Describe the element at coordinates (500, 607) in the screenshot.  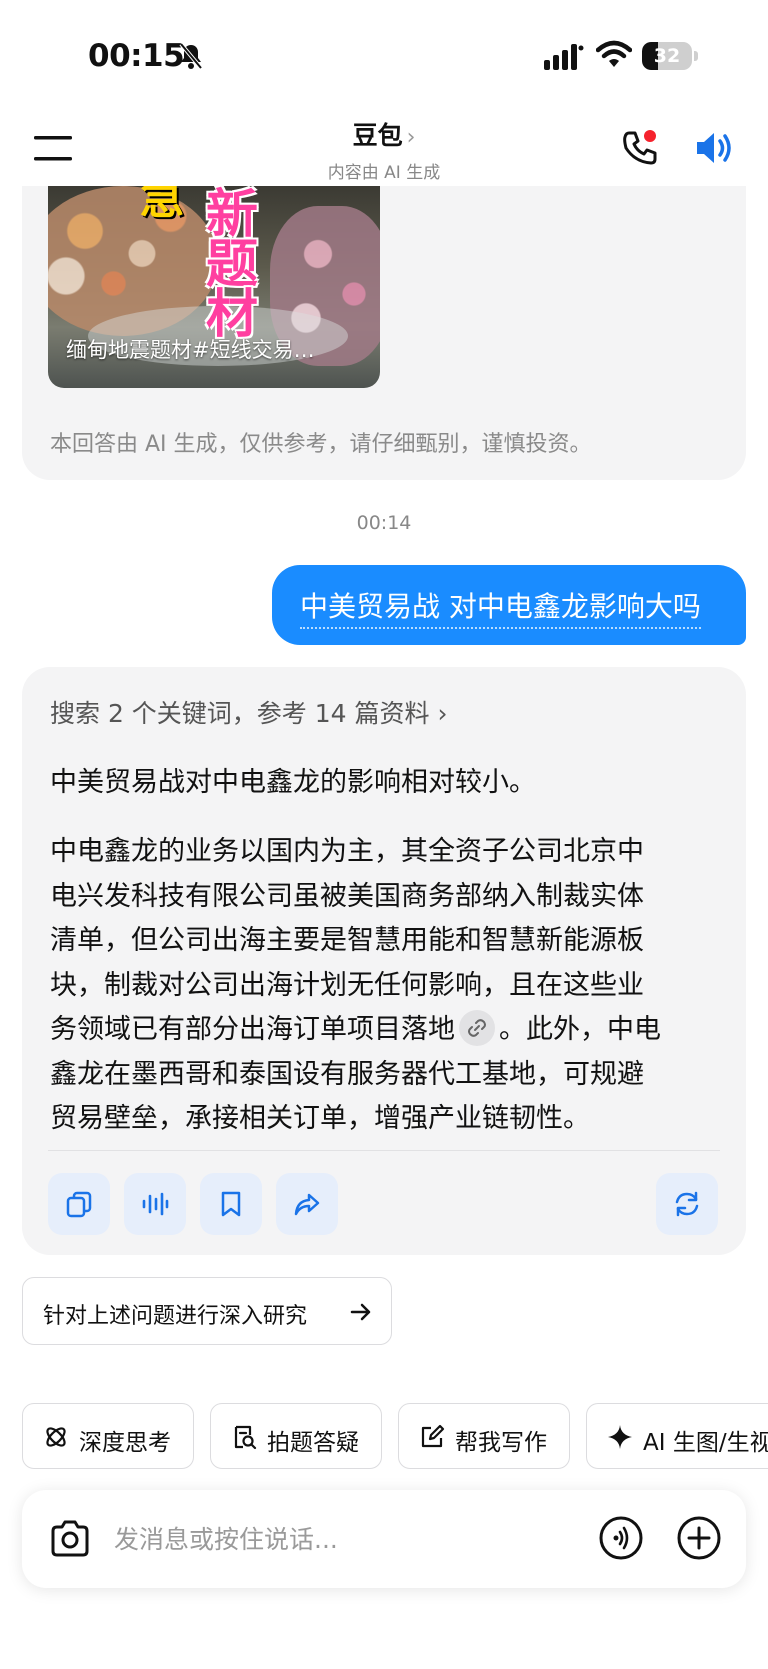
I see `user-message-text: 中美贸易战 对中电鑫龙影响大吗` at that location.